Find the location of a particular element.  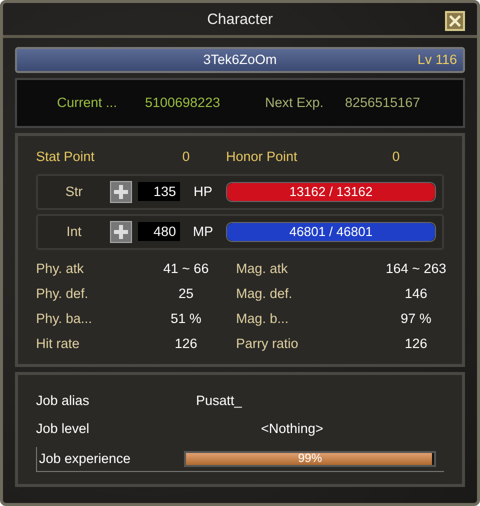

attribute-value: 164 ~ 263 is located at coordinates (416, 269).